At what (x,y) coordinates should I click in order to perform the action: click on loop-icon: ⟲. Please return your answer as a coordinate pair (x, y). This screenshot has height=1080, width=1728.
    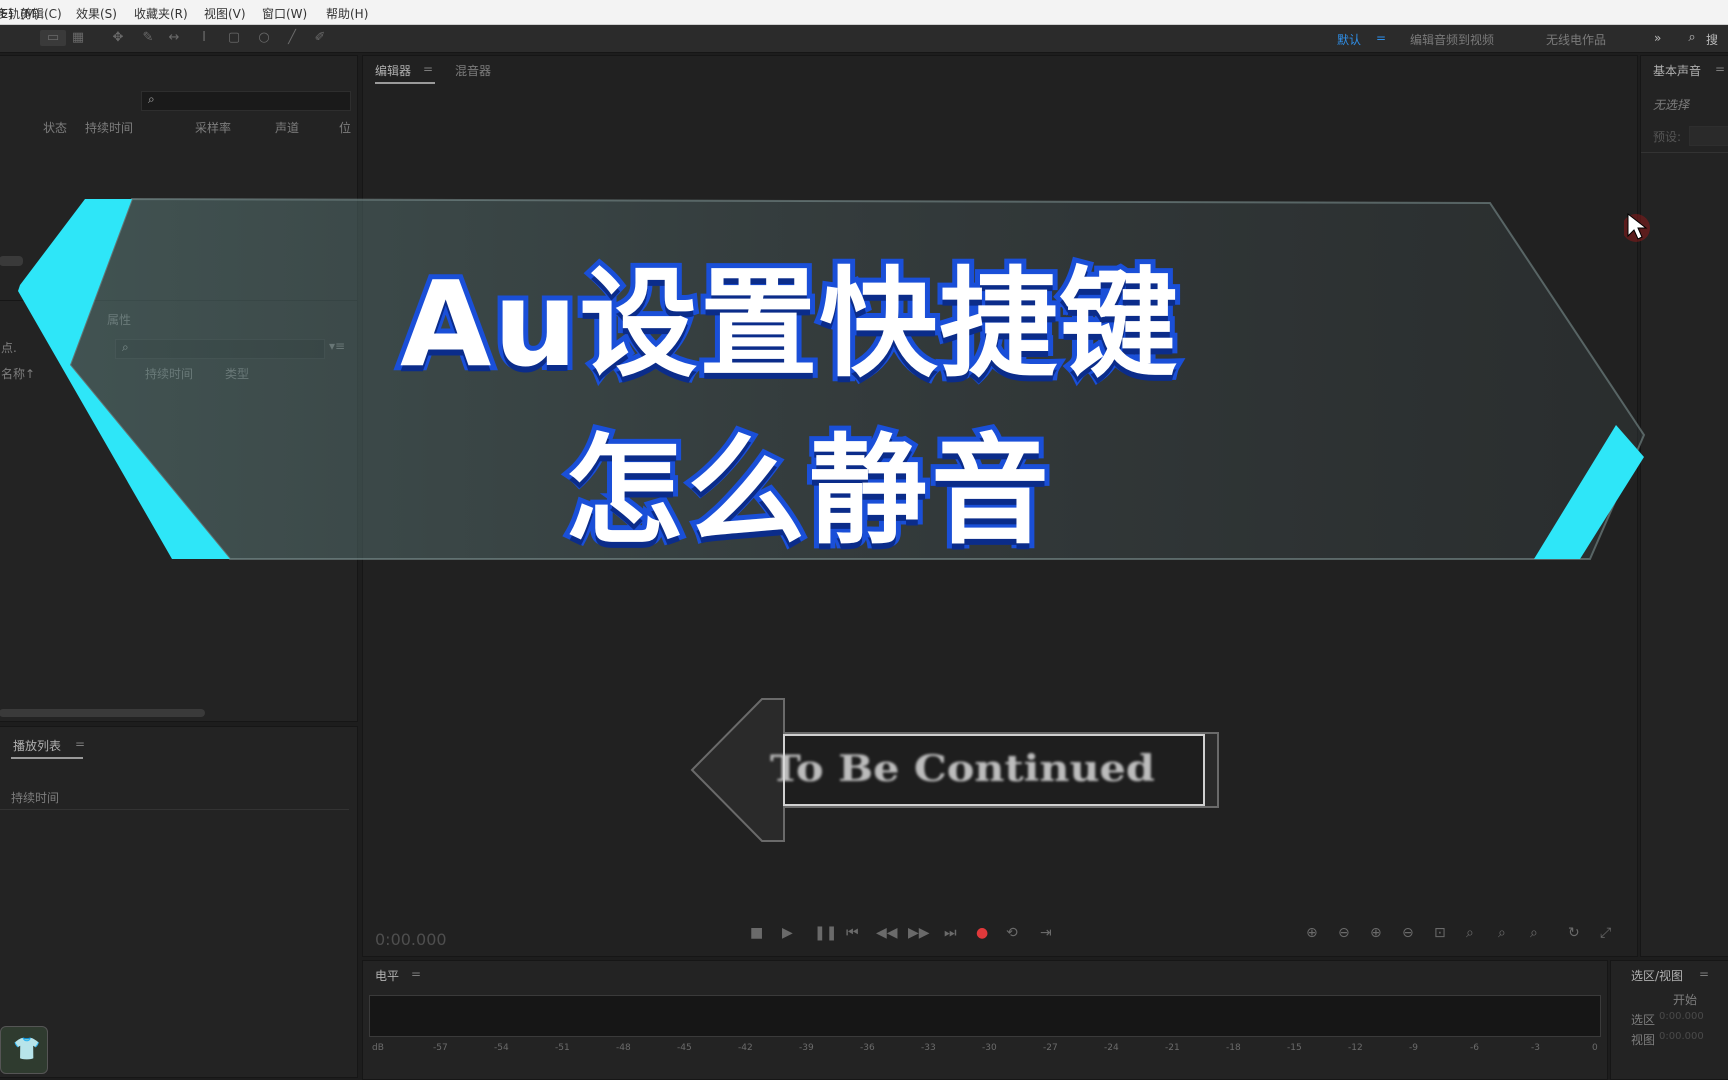
    Looking at the image, I should click on (1012, 933).